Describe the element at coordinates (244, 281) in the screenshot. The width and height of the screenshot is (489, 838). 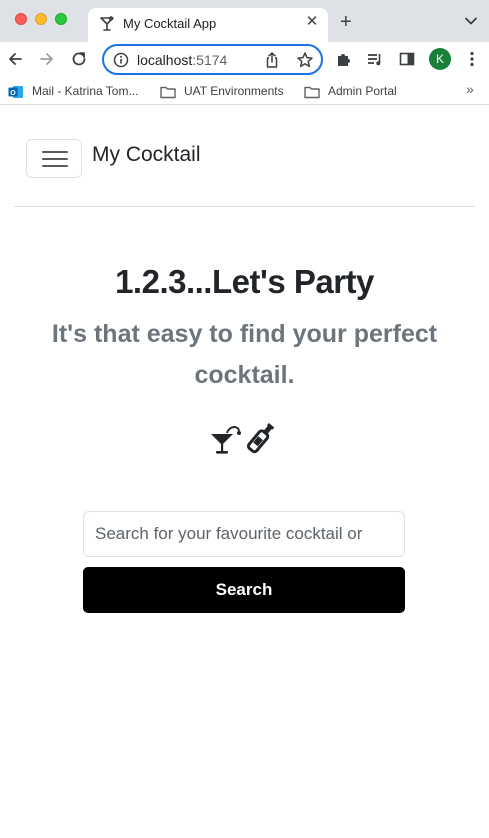
I see `hero-title: 1.2.3...Let's Party` at that location.